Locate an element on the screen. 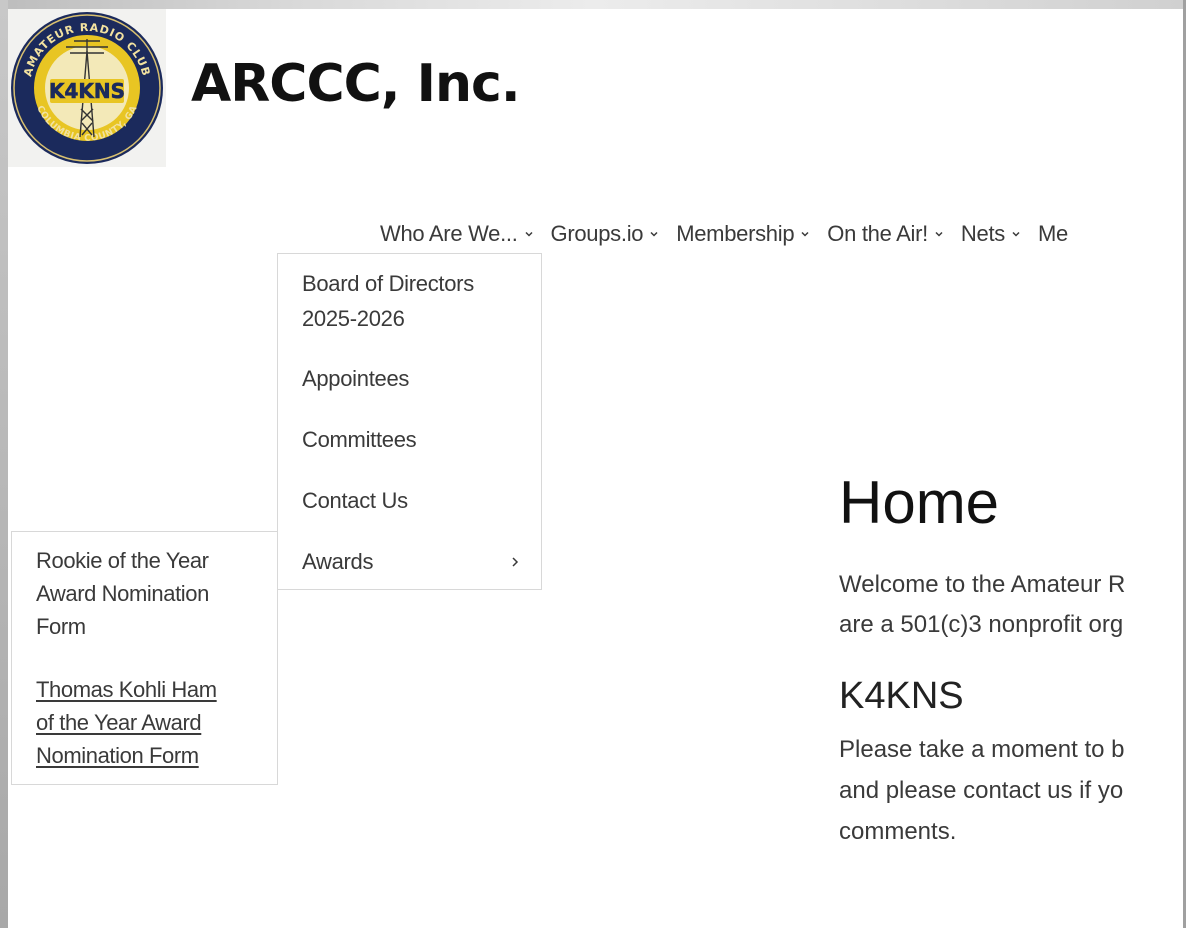 This screenshot has width=1186, height=928. nav-item-label: Groups.io is located at coordinates (597, 233).